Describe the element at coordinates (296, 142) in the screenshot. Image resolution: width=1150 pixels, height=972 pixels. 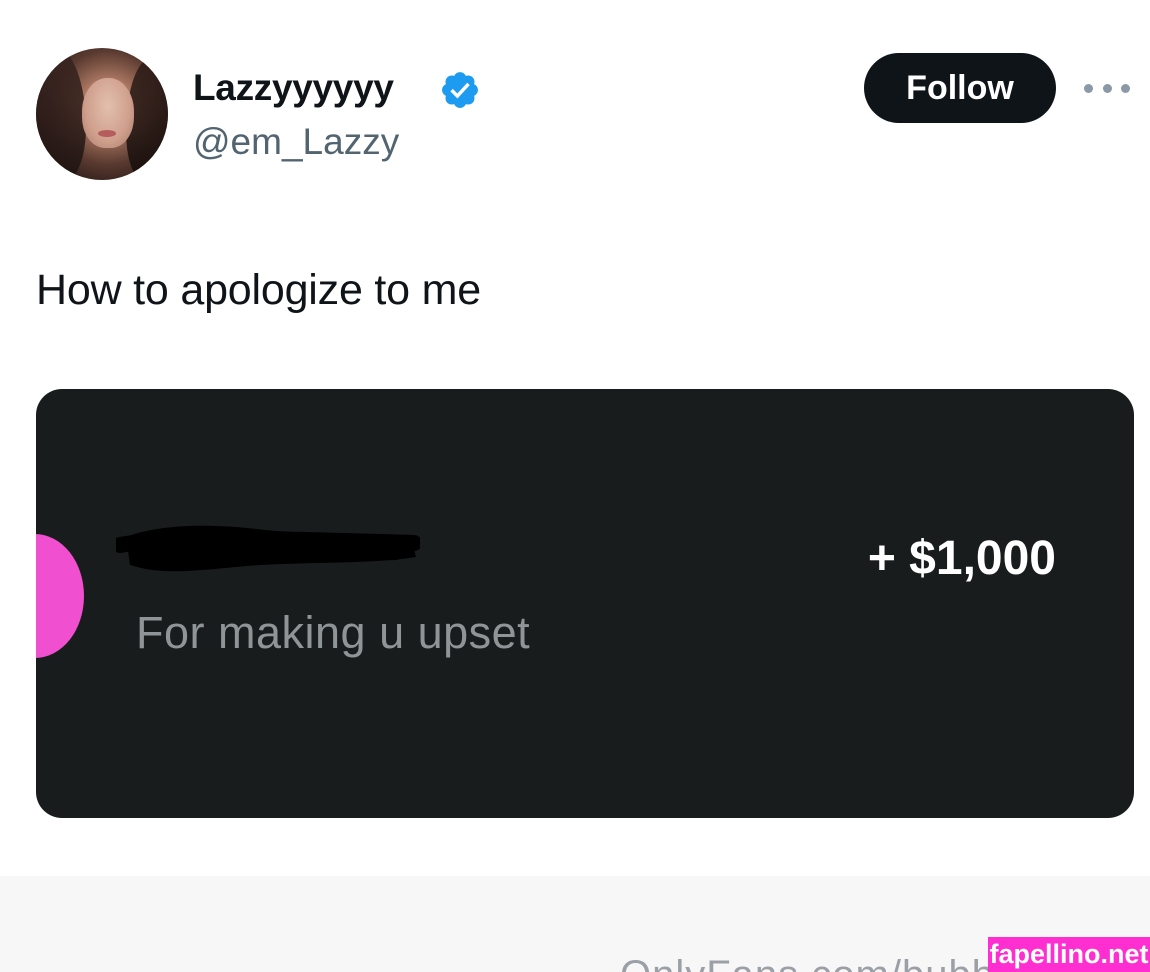
I see `user-handle: @em_Lazzy` at that location.